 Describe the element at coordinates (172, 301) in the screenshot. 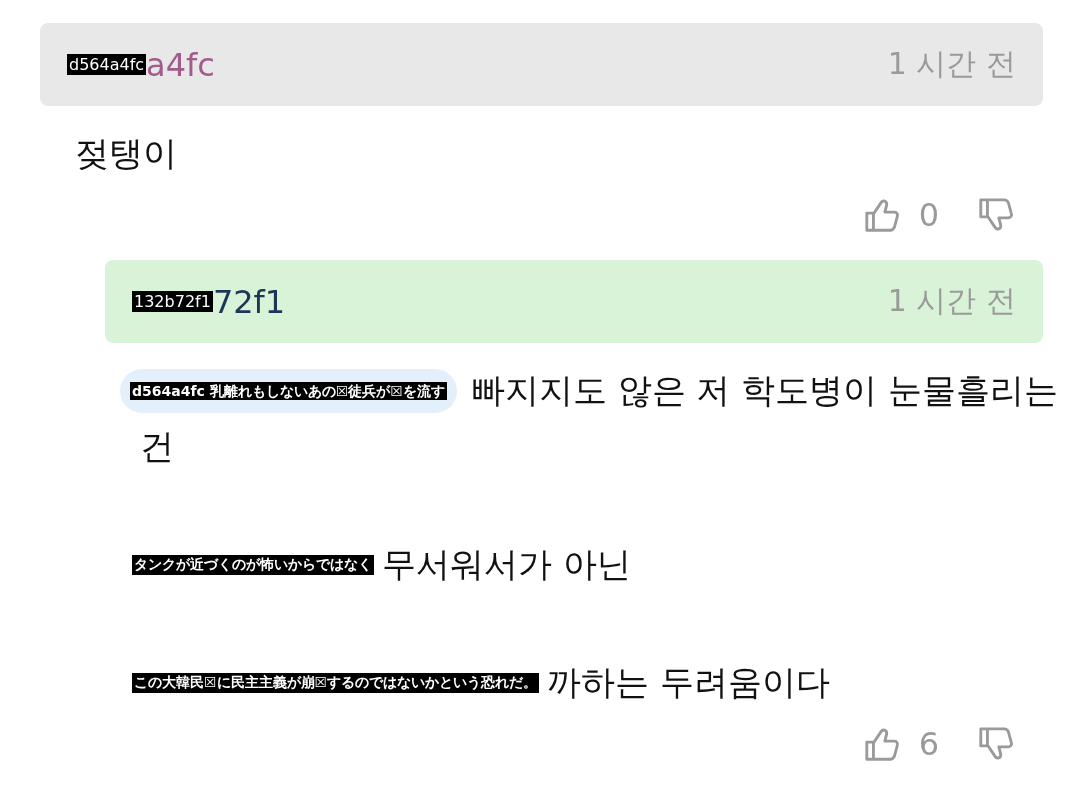

I see `translation-label: 132b72f1` at that location.